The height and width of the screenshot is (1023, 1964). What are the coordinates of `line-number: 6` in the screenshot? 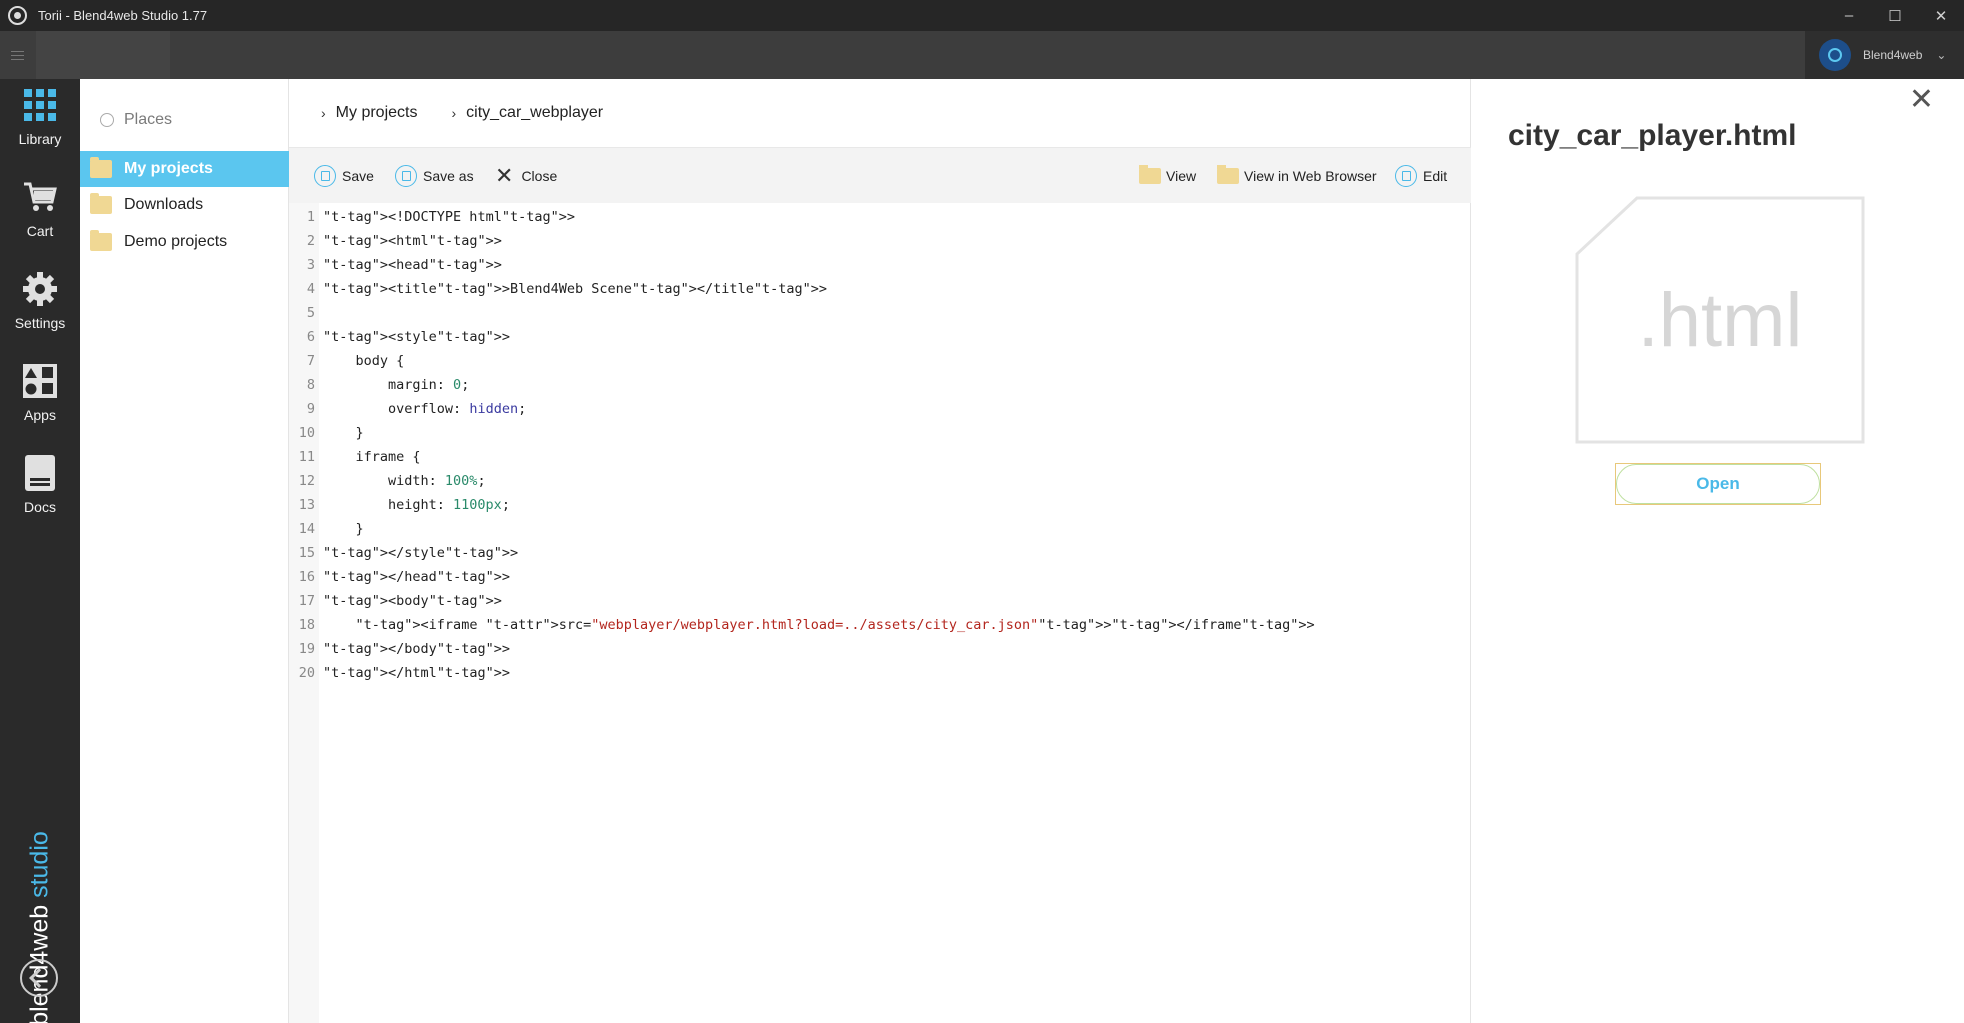 It's located at (310, 337).